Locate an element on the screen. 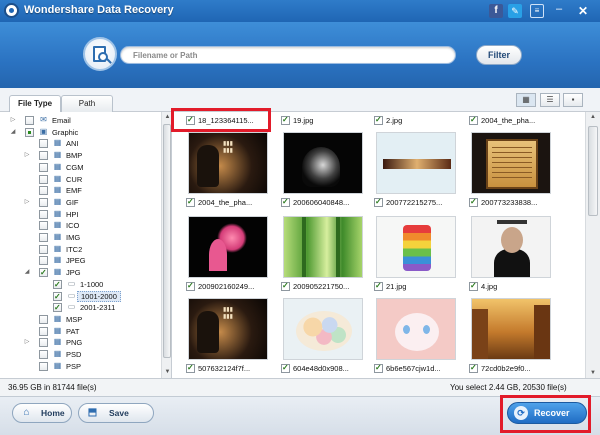 This screenshot has width=600, height=435. thumbnail-label: 4.jpg is located at coordinates (514, 287).